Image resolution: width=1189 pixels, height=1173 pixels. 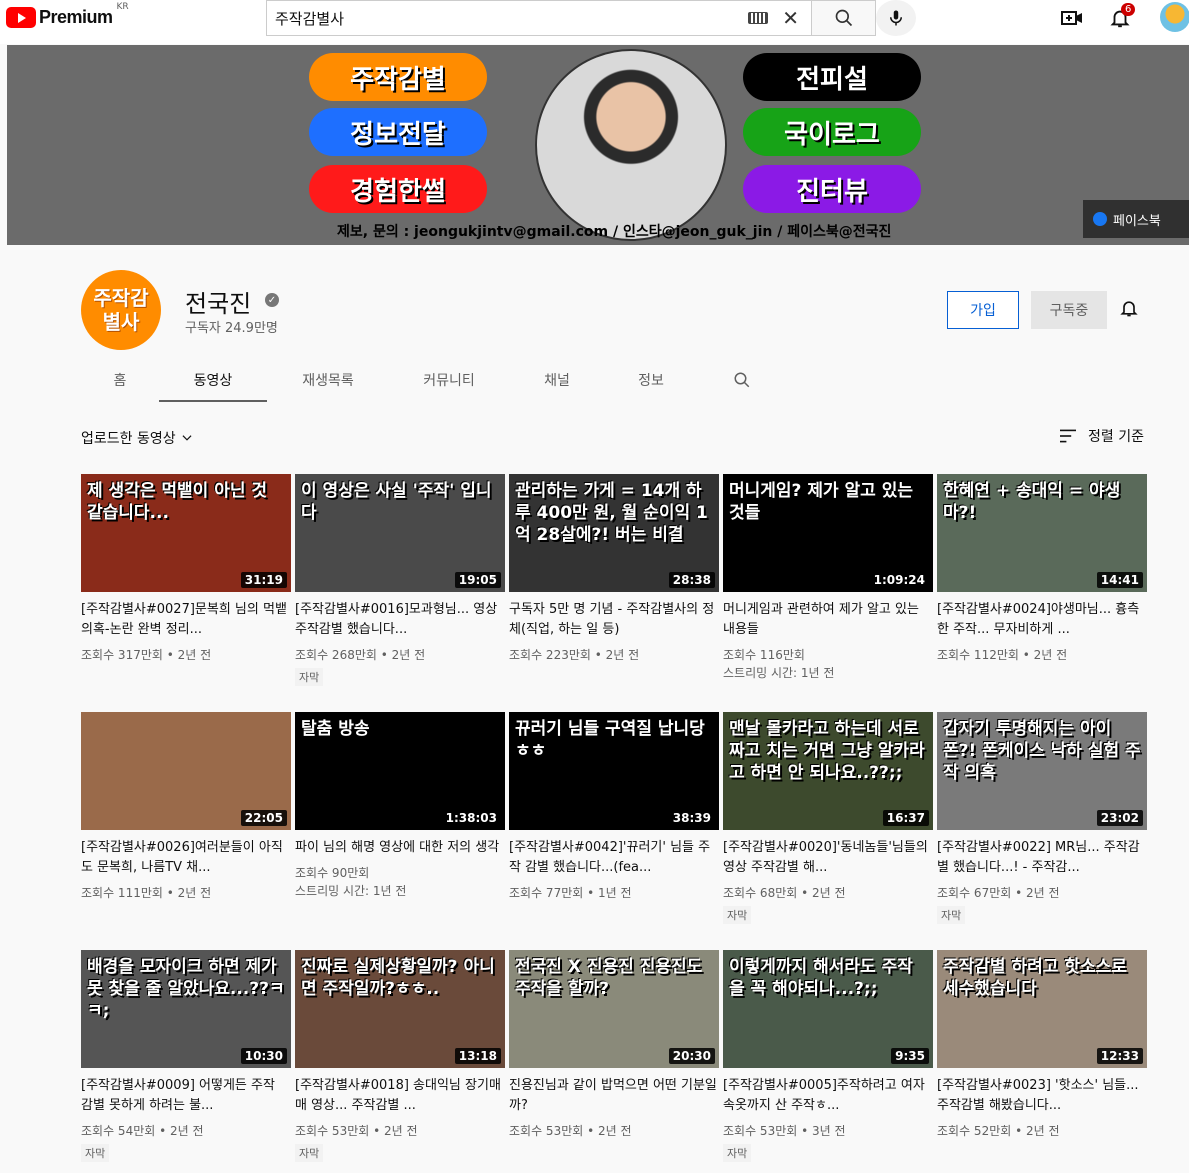 What do you see at coordinates (128, 439) in the screenshot?
I see `section-title: 업로드한 동영상` at bounding box center [128, 439].